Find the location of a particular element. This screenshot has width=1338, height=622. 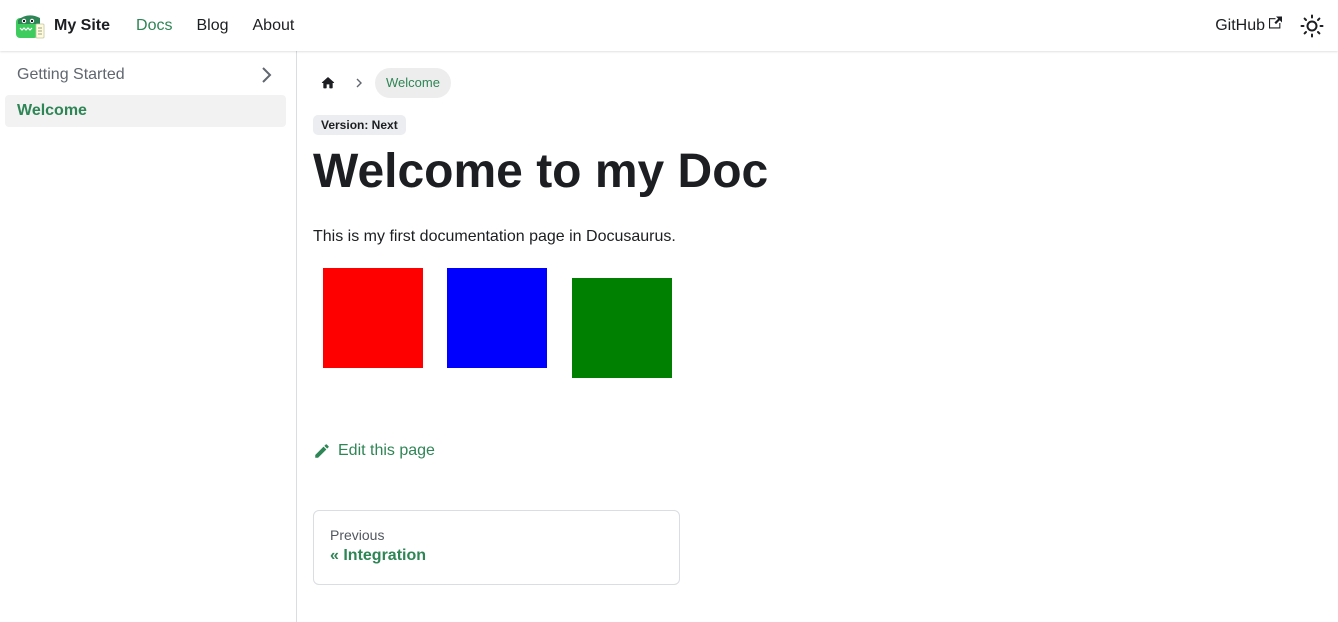

pagination-previous: Previous « Integration is located at coordinates (496, 547).